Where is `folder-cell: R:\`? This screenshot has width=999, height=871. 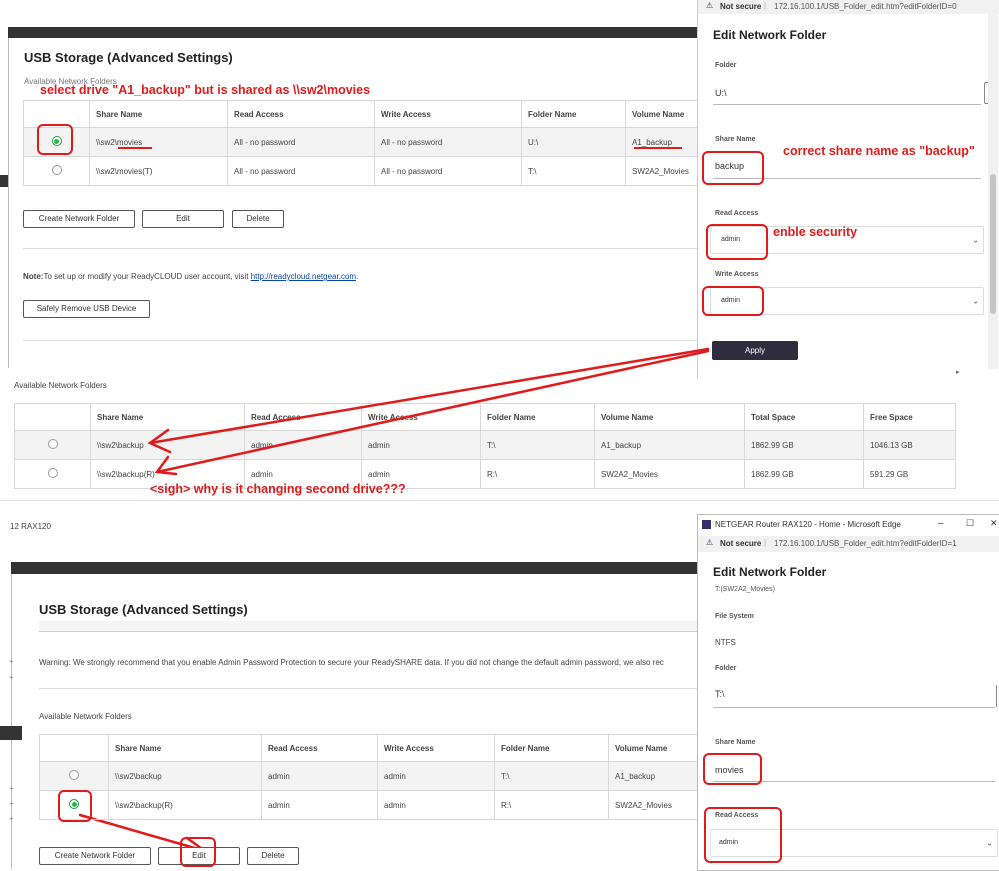
folder-cell: R:\ is located at coordinates (551, 805).